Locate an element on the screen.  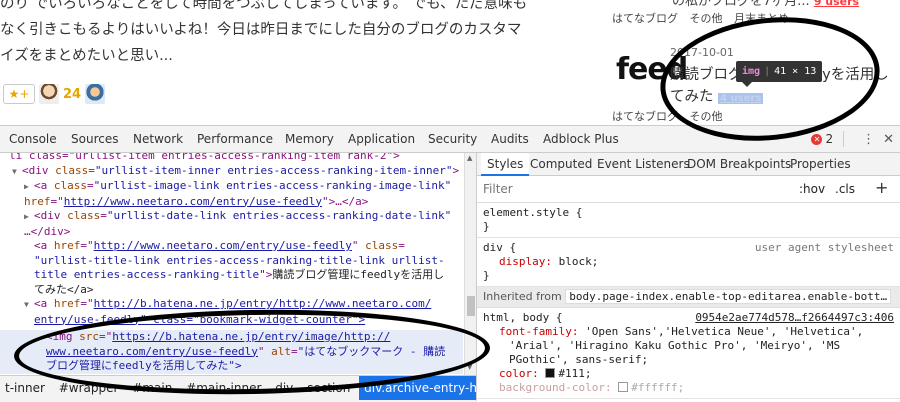
tab-security: Security is located at coordinates (452, 139).